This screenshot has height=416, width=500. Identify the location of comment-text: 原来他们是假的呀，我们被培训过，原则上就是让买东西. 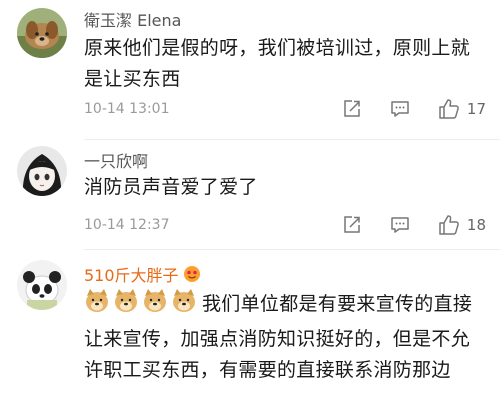
(277, 63).